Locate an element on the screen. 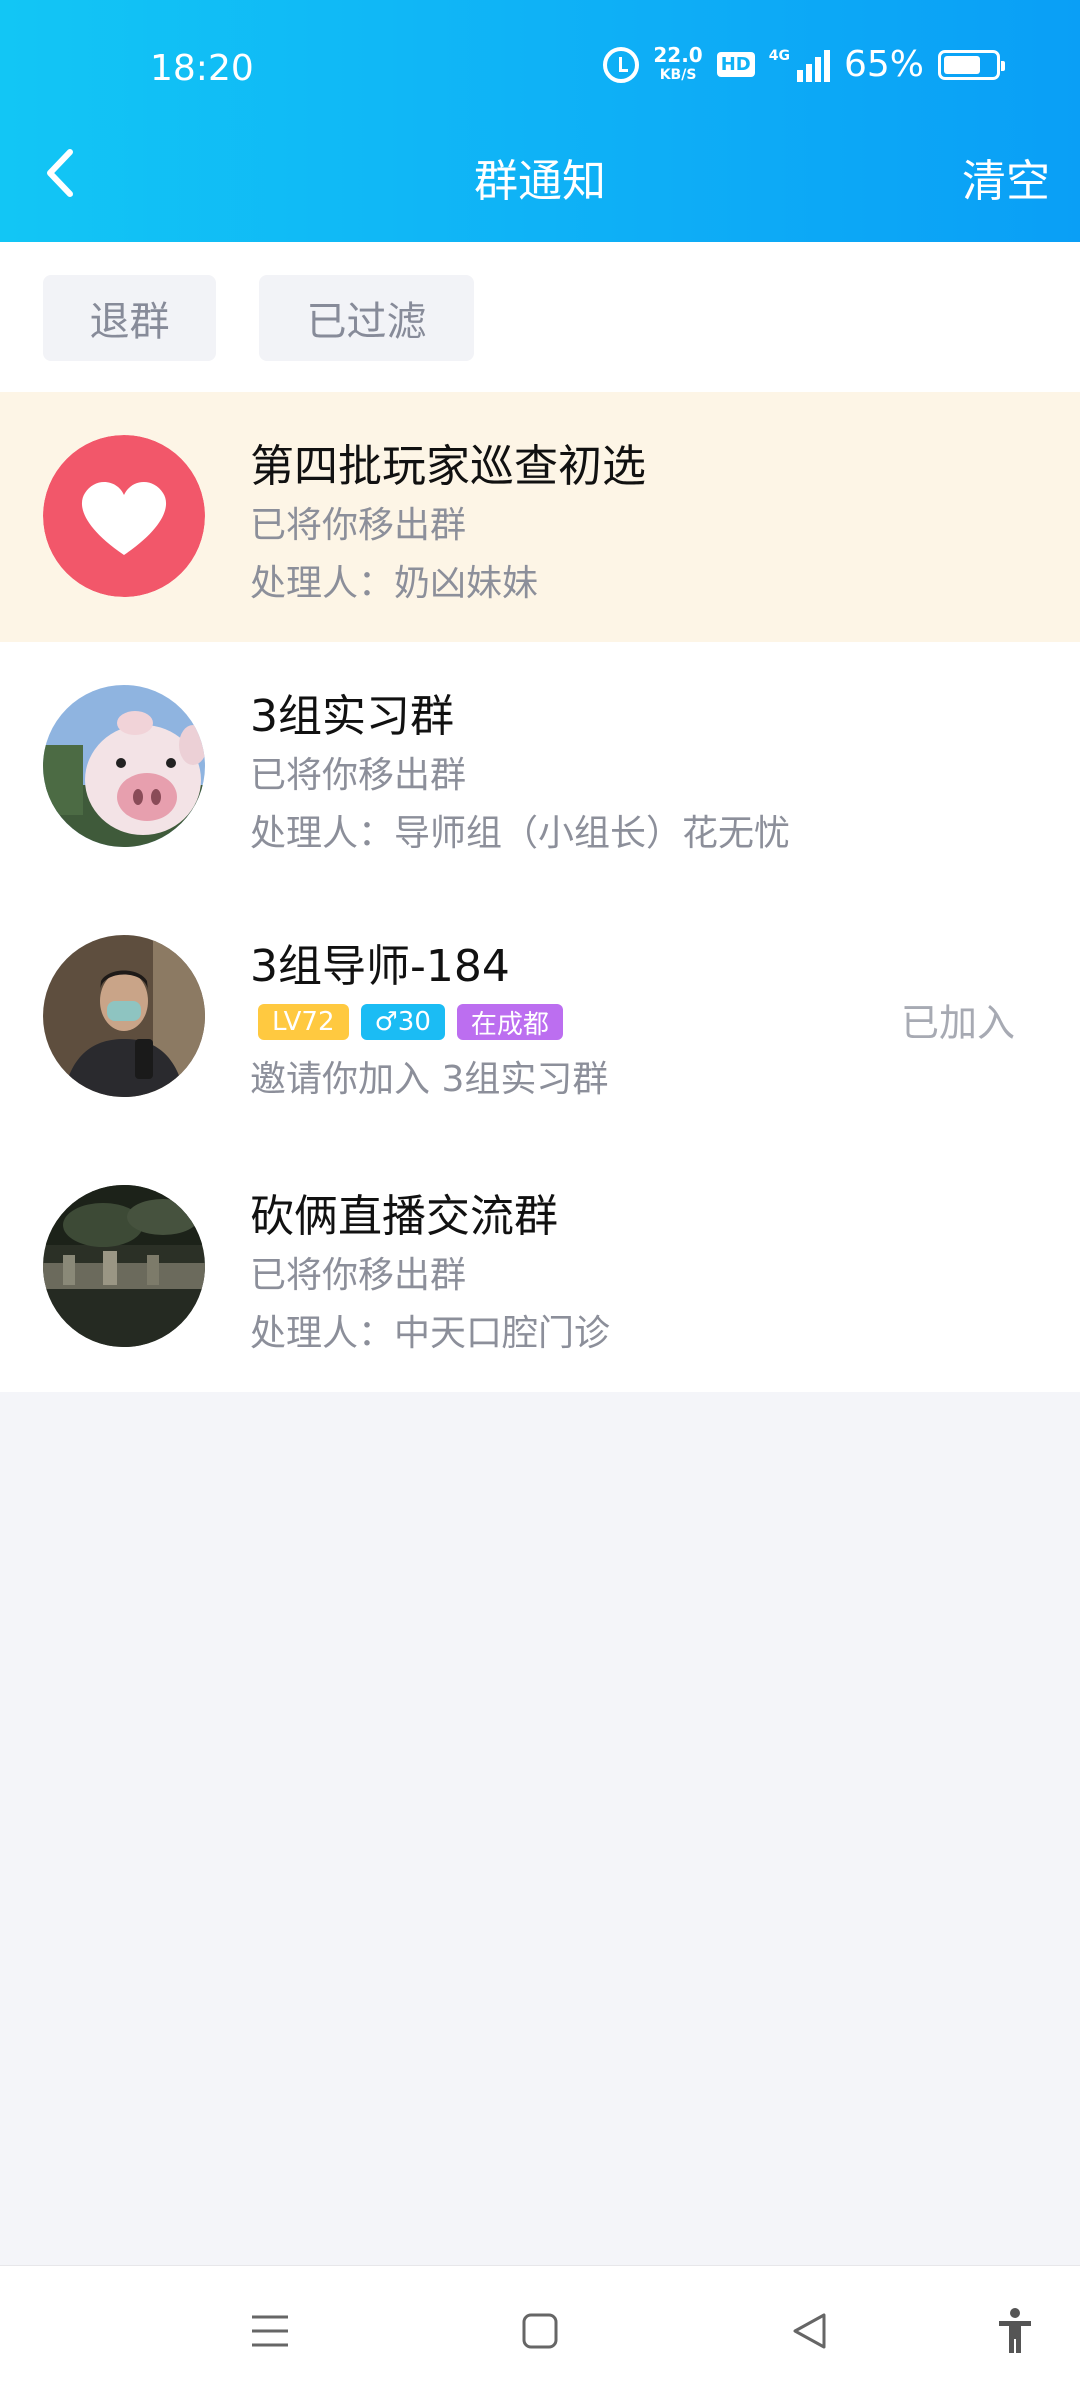 This screenshot has width=1080, height=2400. clear-button: 清空 is located at coordinates (1006, 177).